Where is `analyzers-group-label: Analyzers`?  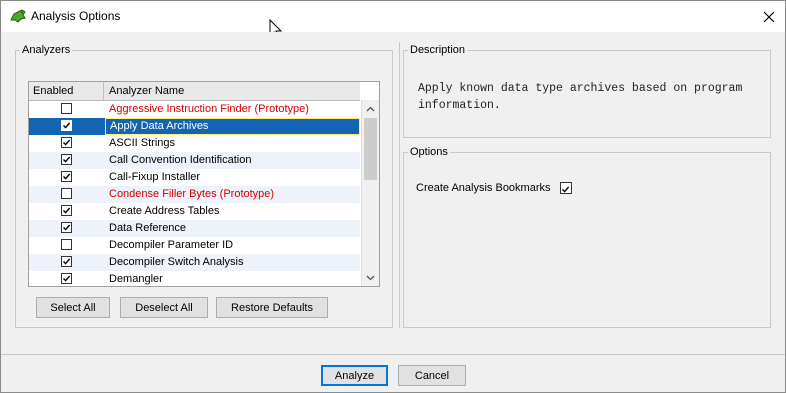 analyzers-group-label: Analyzers is located at coordinates (46, 50).